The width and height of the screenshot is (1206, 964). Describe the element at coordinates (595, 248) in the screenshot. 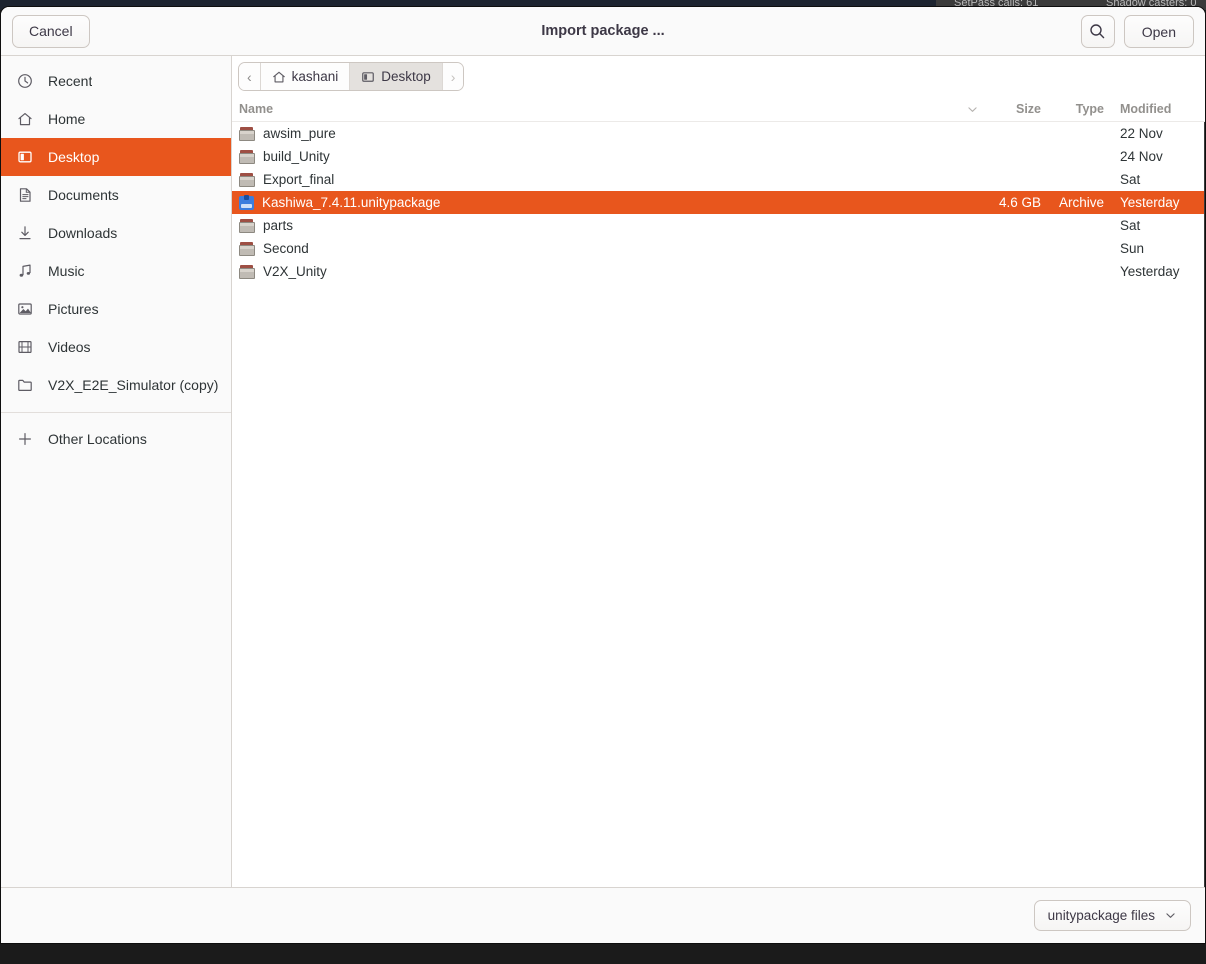

I see `file-name-cell: Second` at that location.